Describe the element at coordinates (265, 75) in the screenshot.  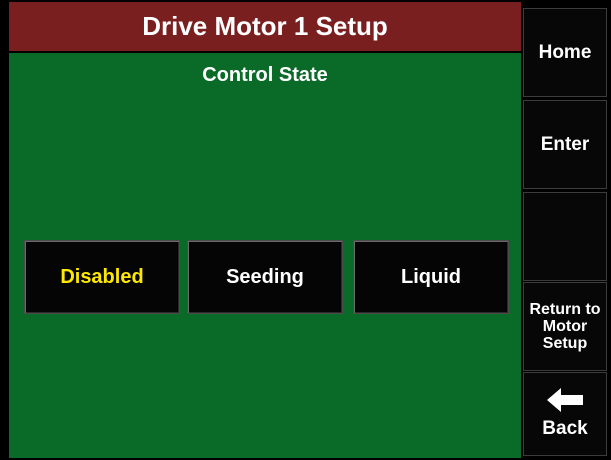
I see `control-state-label: Control State` at that location.